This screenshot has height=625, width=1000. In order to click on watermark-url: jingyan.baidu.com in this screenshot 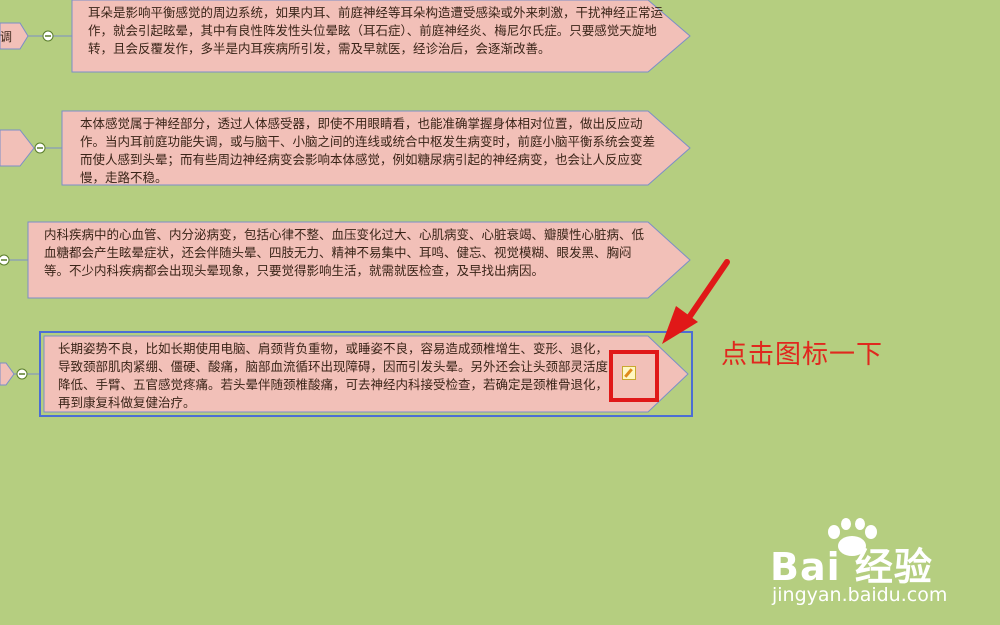, I will do `click(860, 595)`.